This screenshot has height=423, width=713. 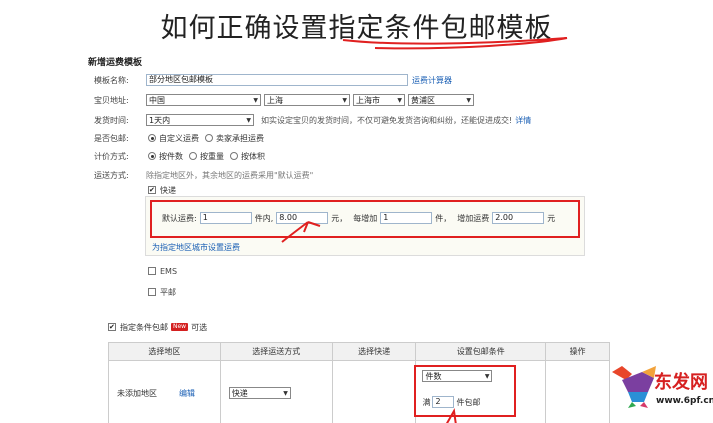 What do you see at coordinates (240, 138) in the screenshot?
I see `seller-pays-label: 卖家承担运费` at bounding box center [240, 138].